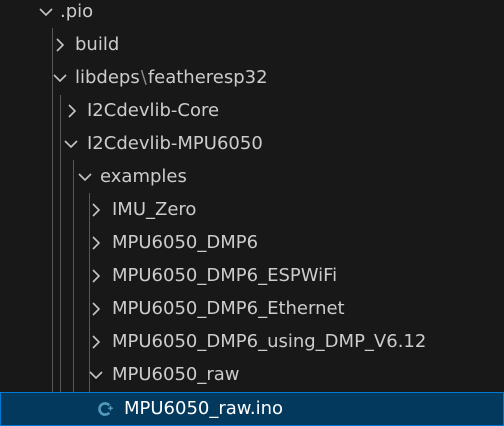 This screenshot has width=504, height=426. What do you see at coordinates (105, 409) in the screenshot?
I see `cpp-file-icon` at bounding box center [105, 409].